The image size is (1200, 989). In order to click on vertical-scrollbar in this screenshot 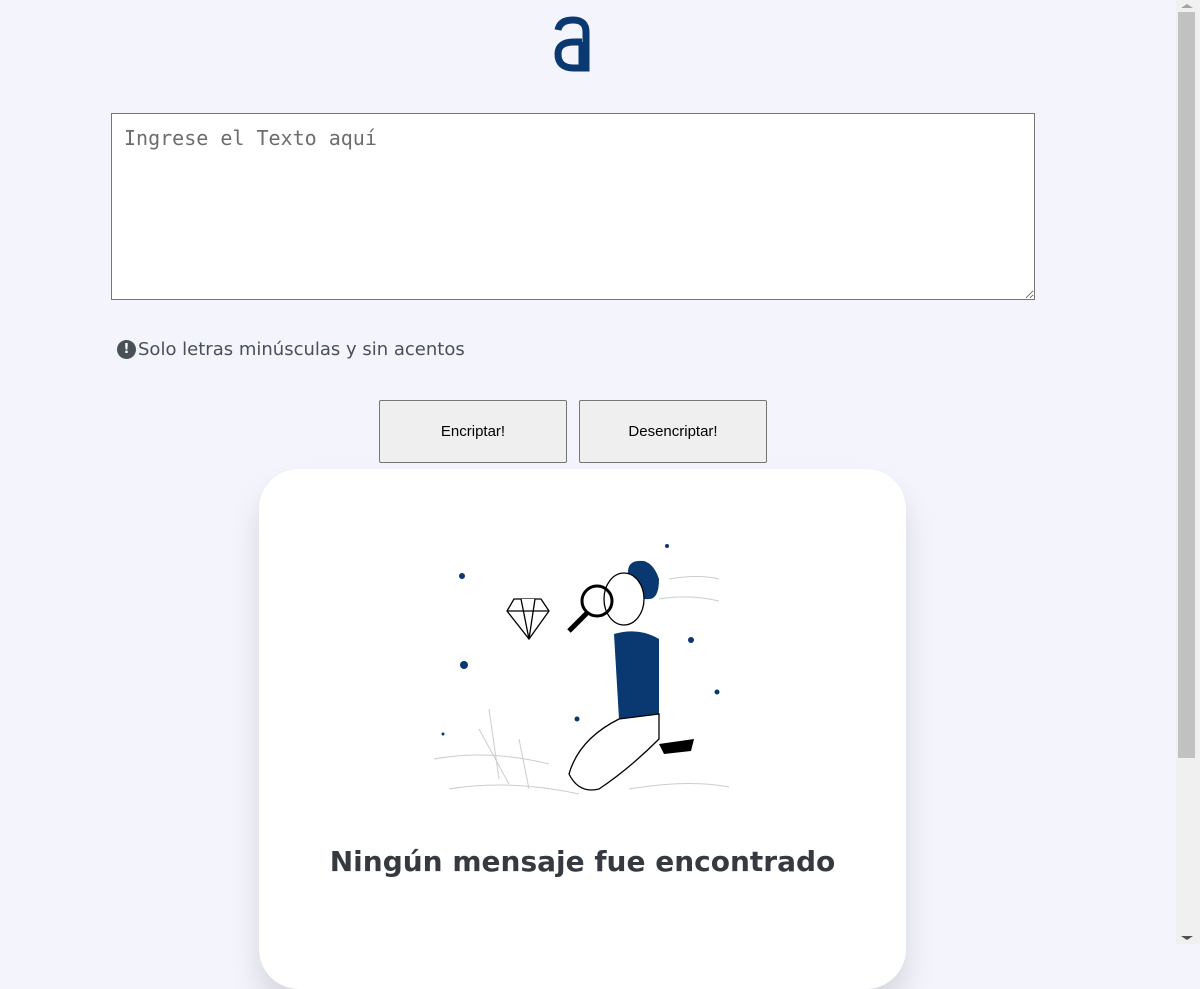, I will do `click(1188, 472)`.